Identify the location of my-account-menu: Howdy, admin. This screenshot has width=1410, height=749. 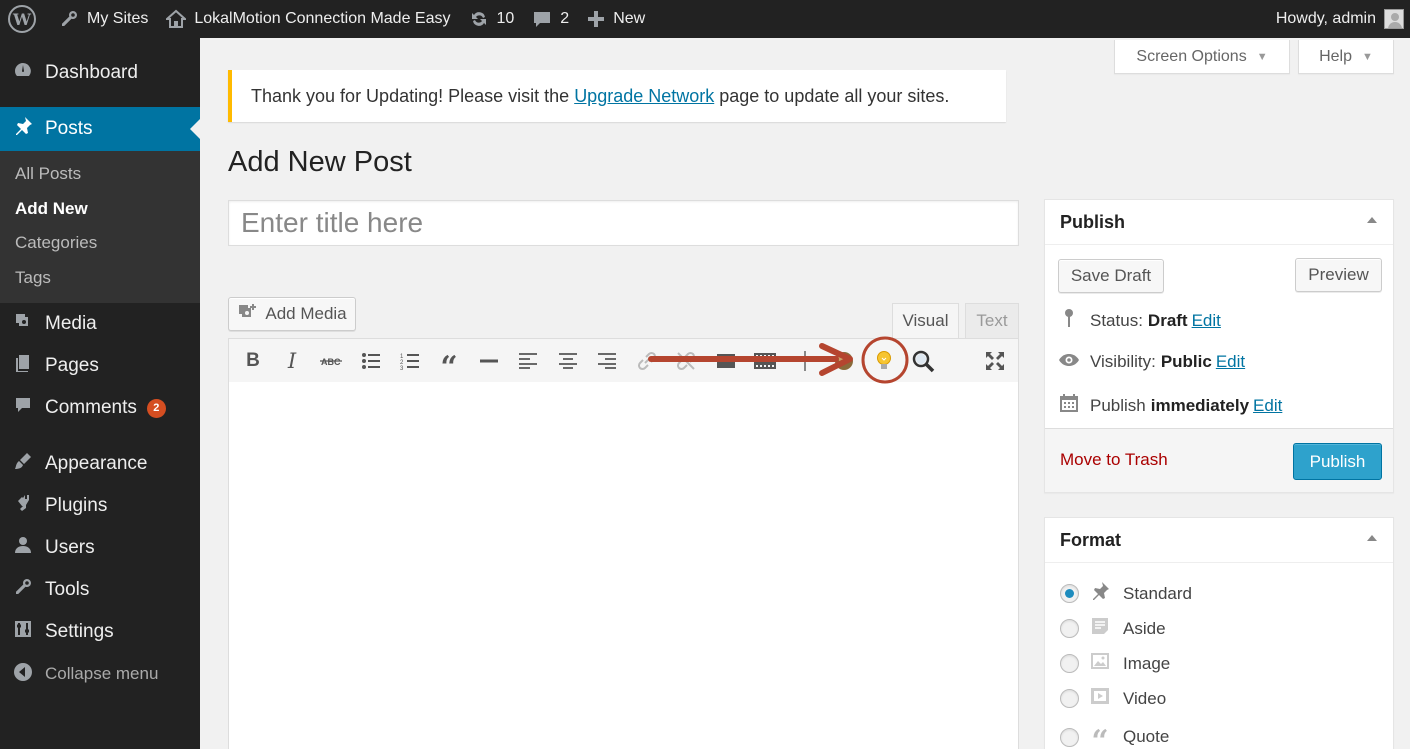
(1343, 19).